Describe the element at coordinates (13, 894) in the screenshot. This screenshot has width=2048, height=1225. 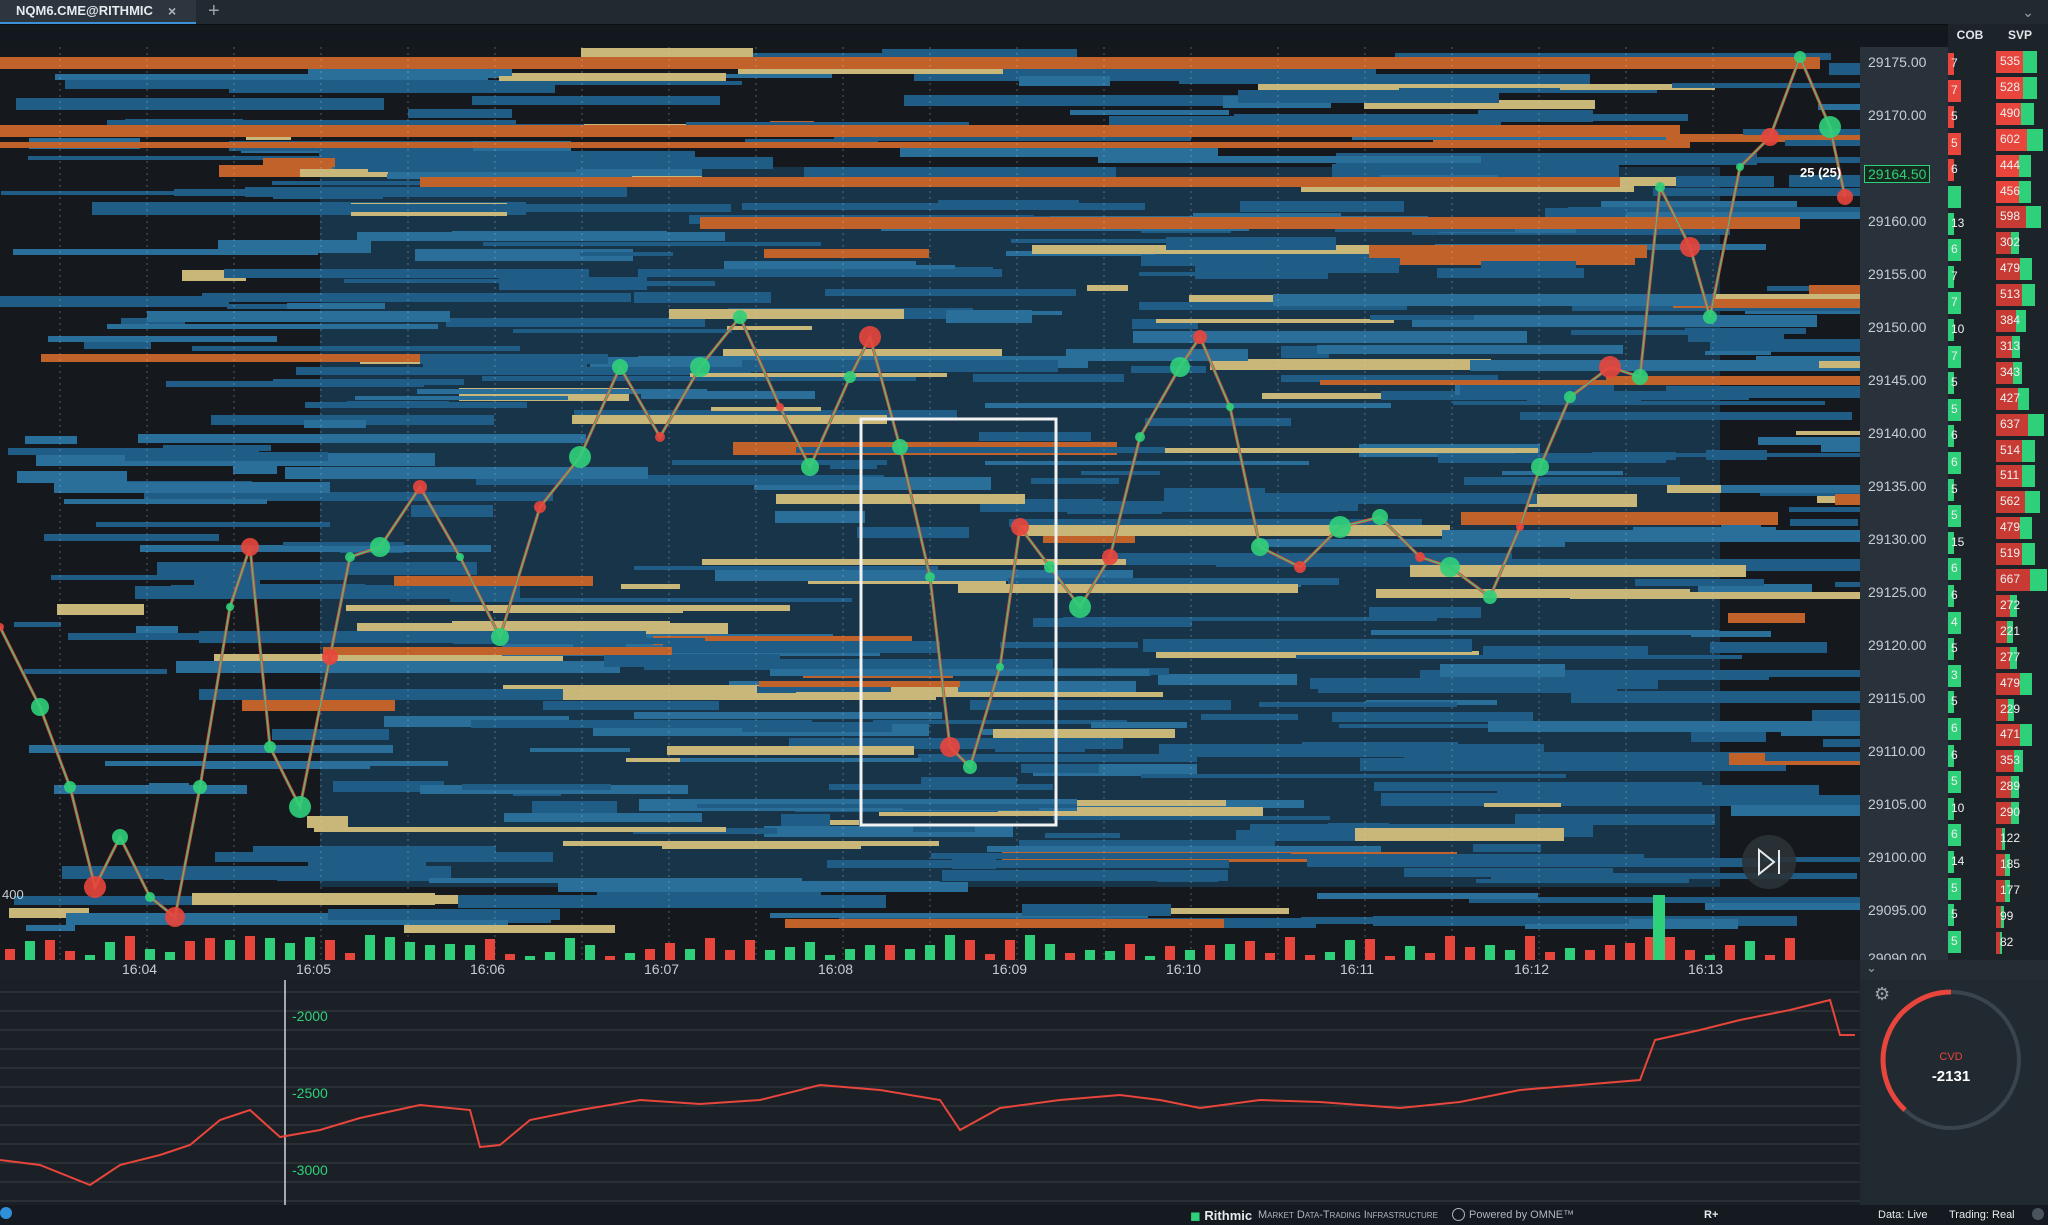
I see `left-volume-label: 400` at that location.